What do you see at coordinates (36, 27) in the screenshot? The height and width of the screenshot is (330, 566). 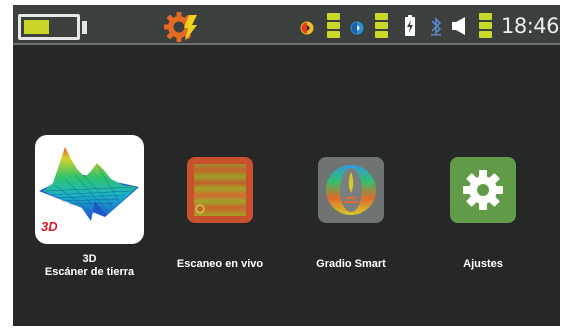 I see `battery-level-fill` at bounding box center [36, 27].